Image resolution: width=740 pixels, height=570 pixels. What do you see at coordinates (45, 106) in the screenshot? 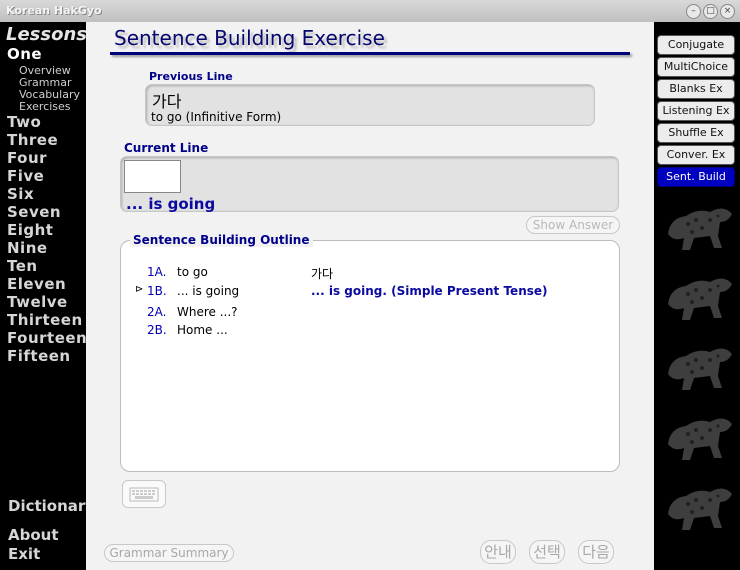
I see `sub-exercises: Exercises` at bounding box center [45, 106].